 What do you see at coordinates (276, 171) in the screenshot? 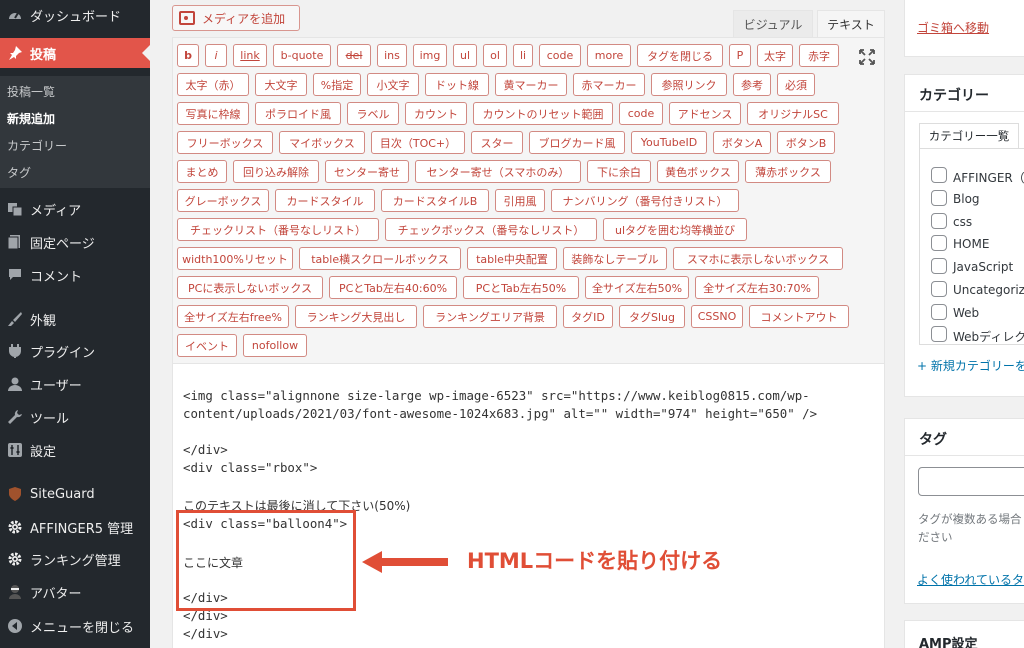
I see `qt-button: 回り込み解除` at bounding box center [276, 171].